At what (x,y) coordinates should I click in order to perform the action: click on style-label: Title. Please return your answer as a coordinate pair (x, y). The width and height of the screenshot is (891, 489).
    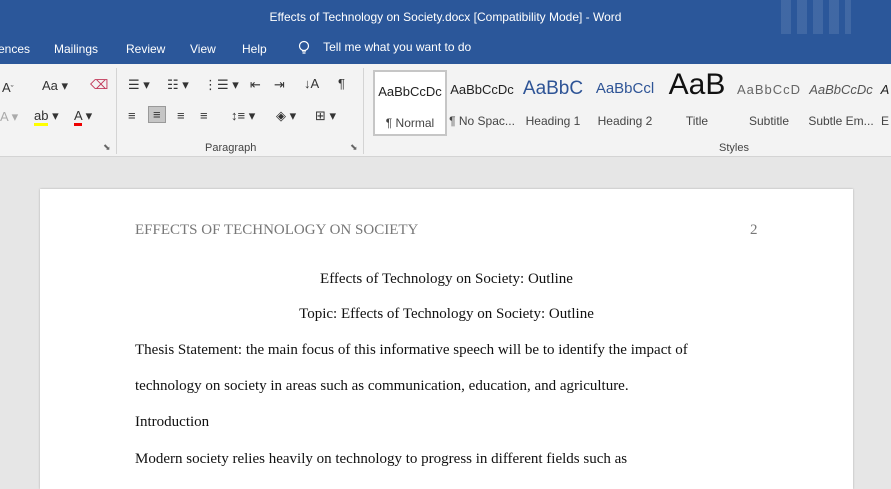
    Looking at the image, I should click on (697, 121).